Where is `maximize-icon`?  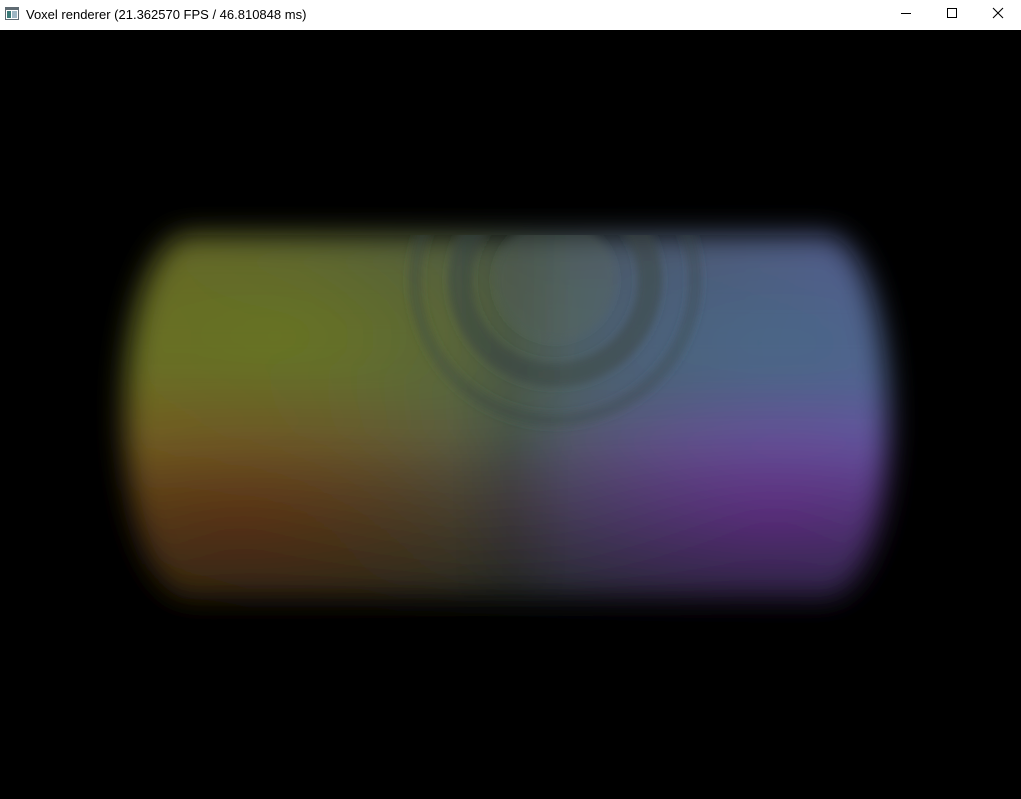
maximize-icon is located at coordinates (952, 15).